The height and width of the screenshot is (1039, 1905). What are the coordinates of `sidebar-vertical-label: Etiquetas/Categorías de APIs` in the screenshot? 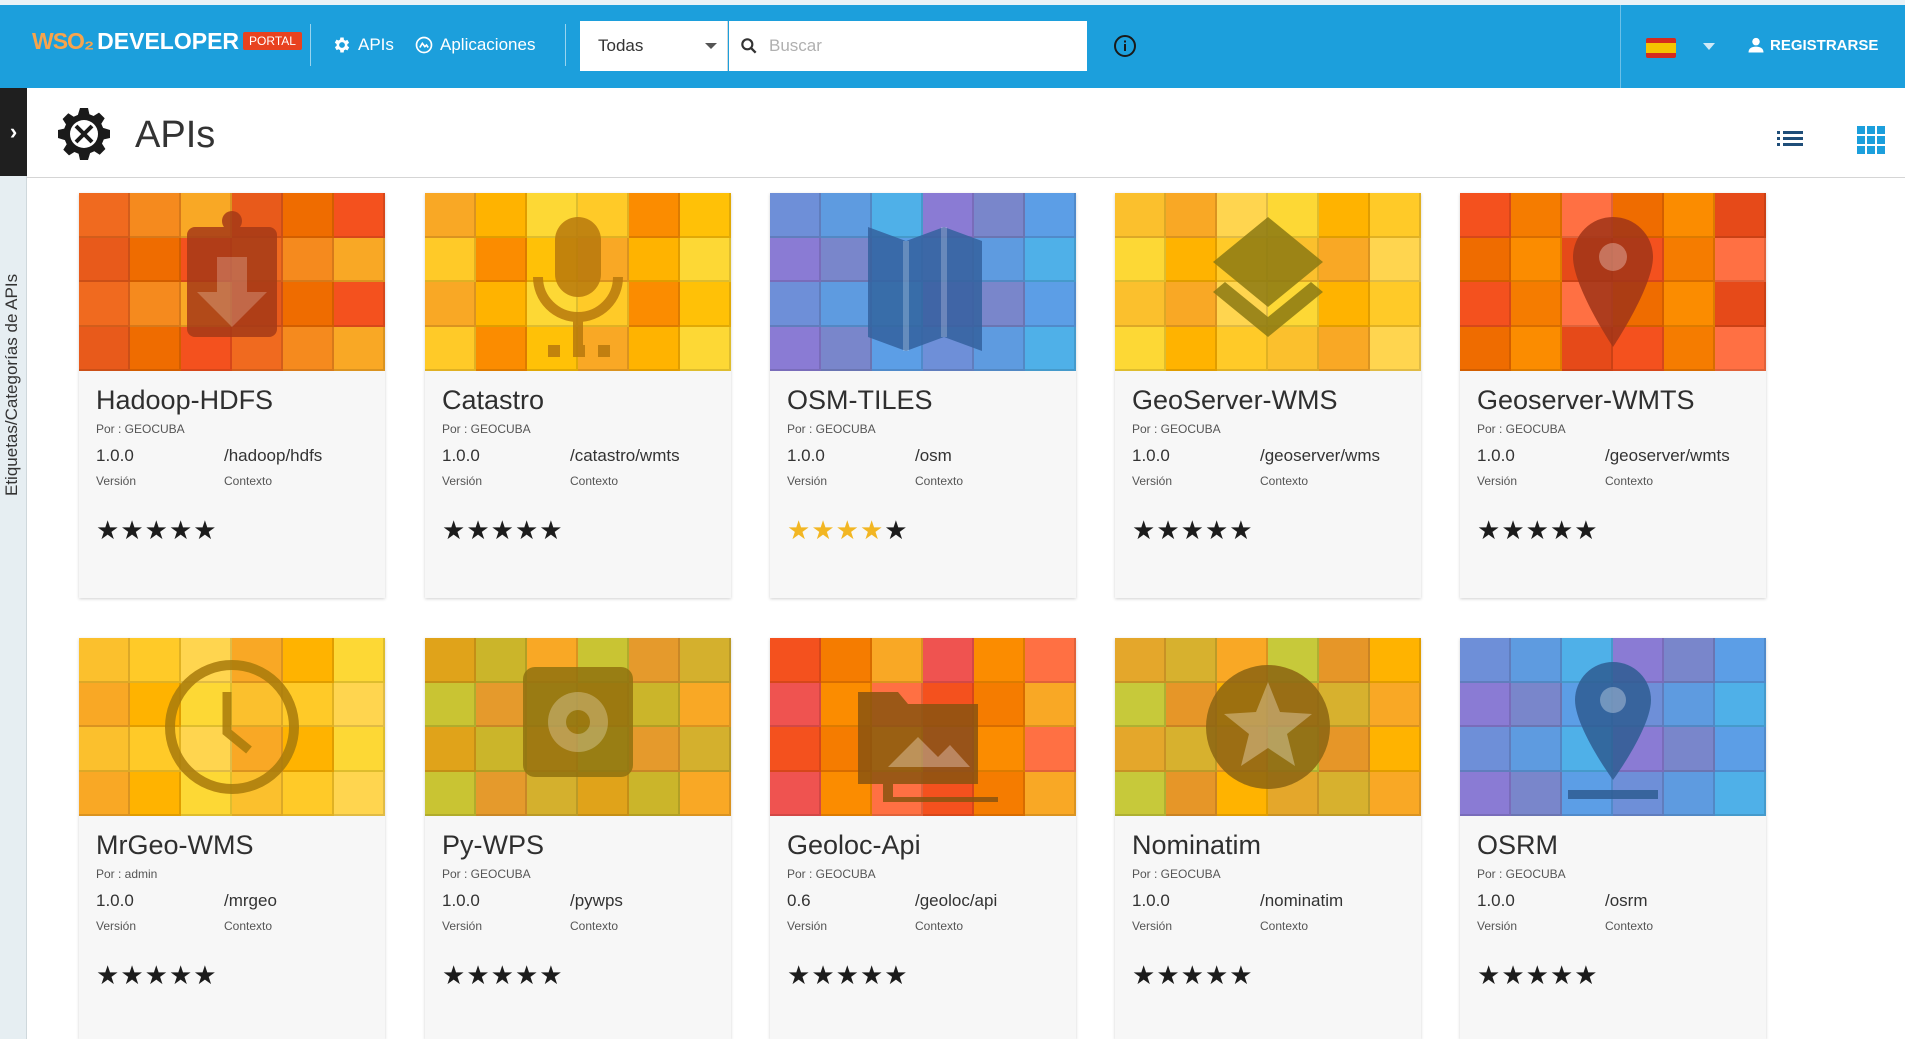 It's located at (14, 385).